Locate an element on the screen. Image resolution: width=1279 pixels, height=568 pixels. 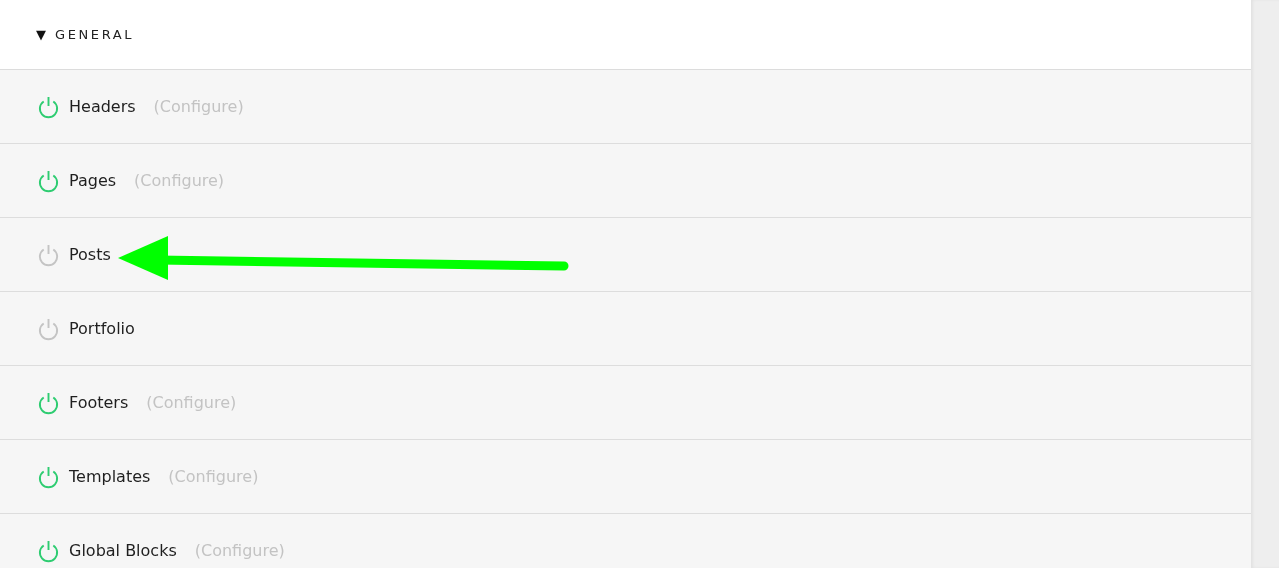
module-name: Headers is located at coordinates (102, 106).